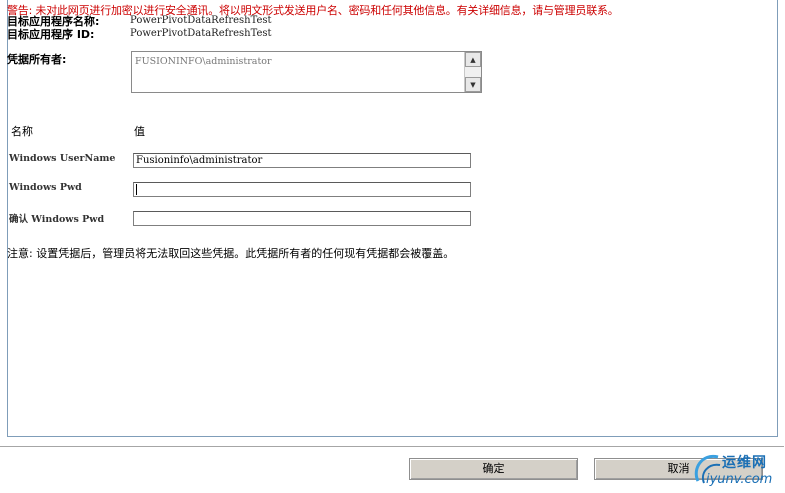 Image resolution: width=785 pixels, height=493 pixels. I want to click on app-id-value: PowerPivotDataRefreshTest, so click(201, 33).